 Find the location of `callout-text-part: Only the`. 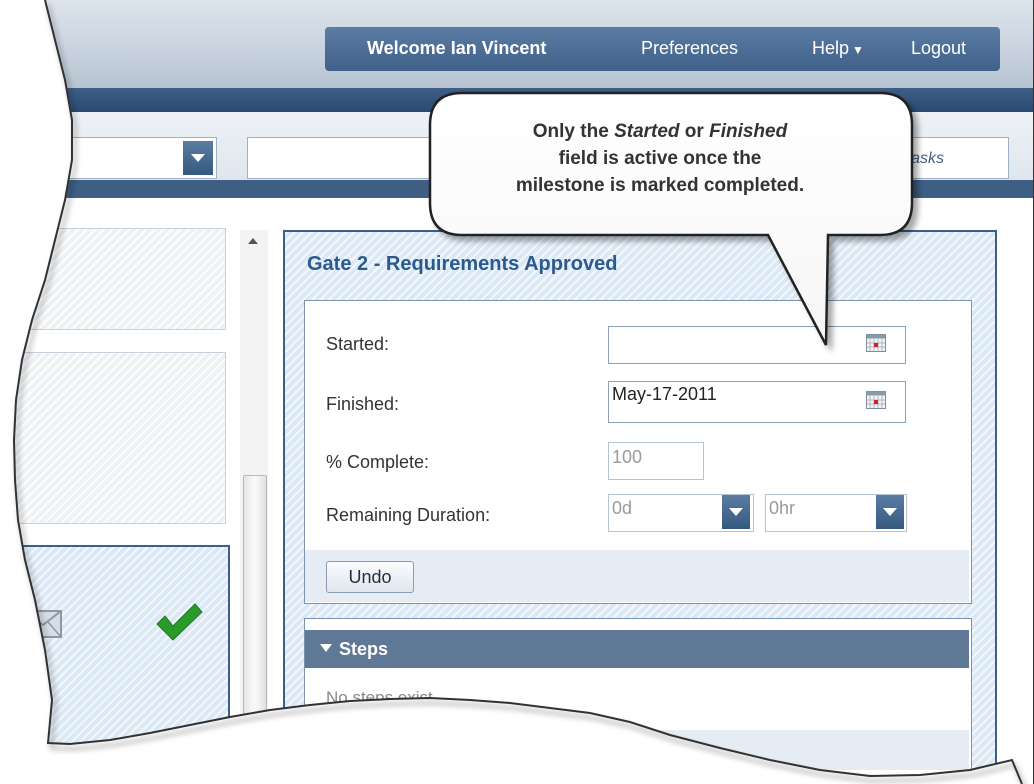

callout-text-part: Only the is located at coordinates (573, 131).